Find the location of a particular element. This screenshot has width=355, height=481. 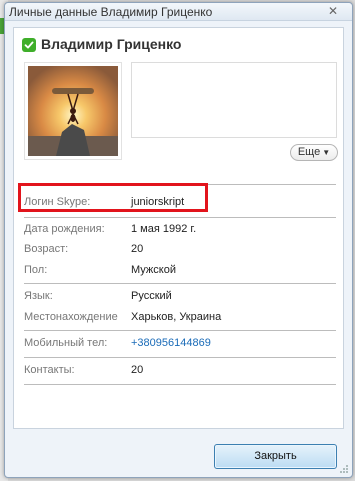

contacts-value: 20 is located at coordinates (137, 370).